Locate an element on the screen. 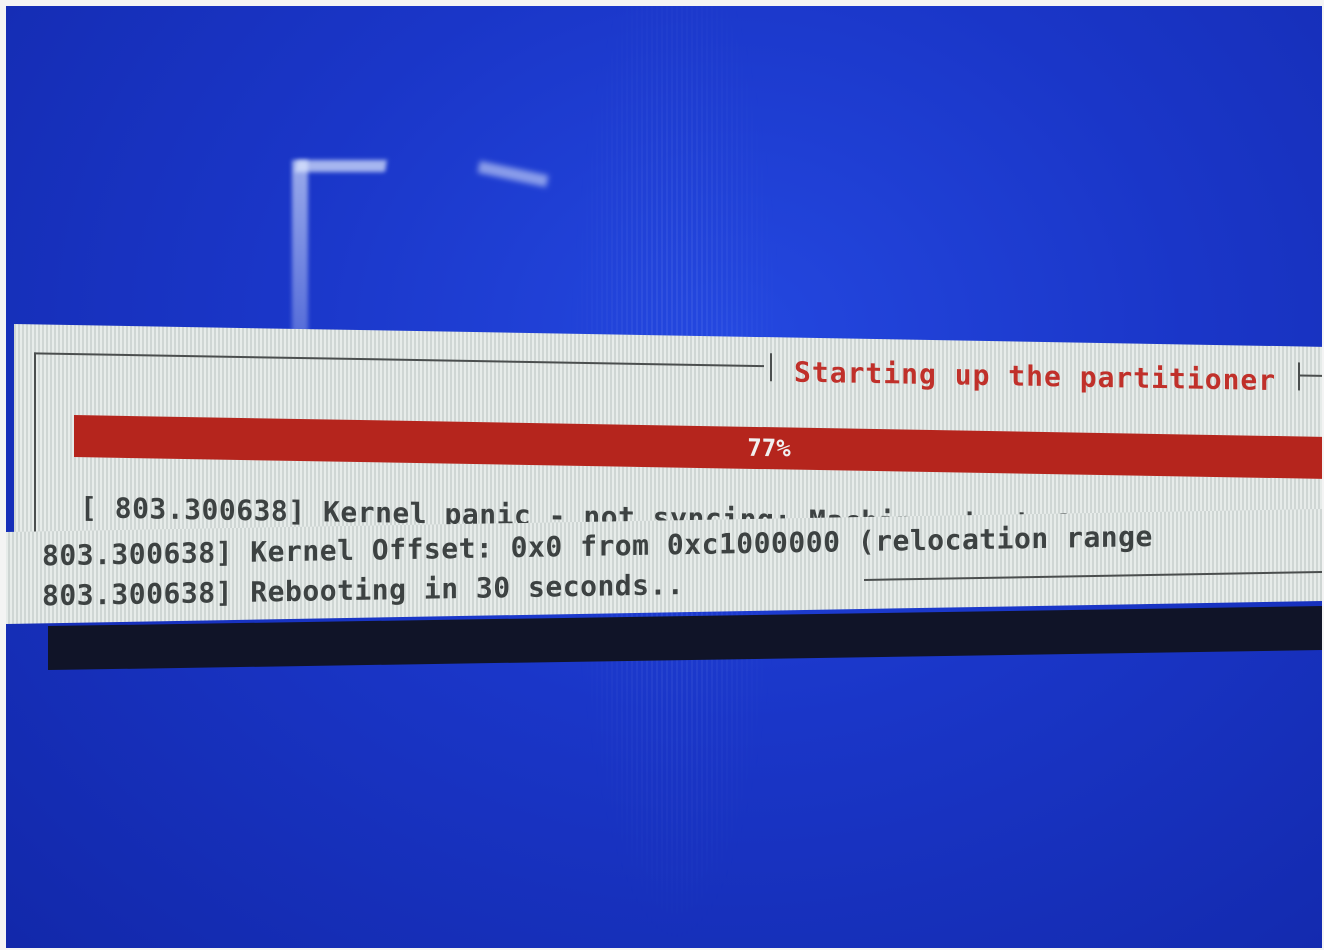 Image resolution: width=1324 pixels, height=950 pixels. title-separator-left is located at coordinates (771, 367).